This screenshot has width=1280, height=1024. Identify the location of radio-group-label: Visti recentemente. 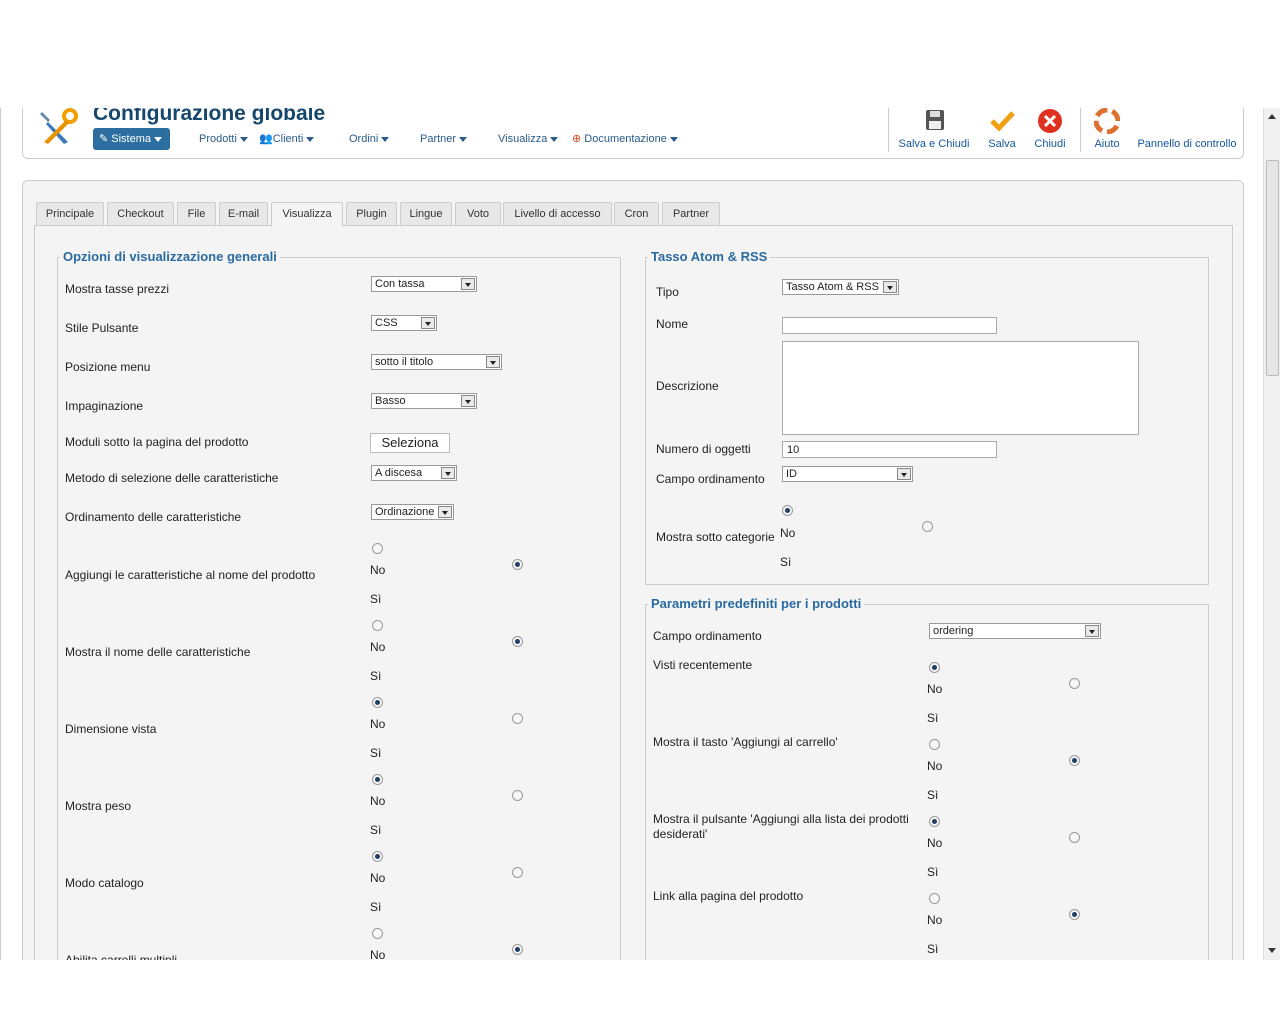
(703, 665).